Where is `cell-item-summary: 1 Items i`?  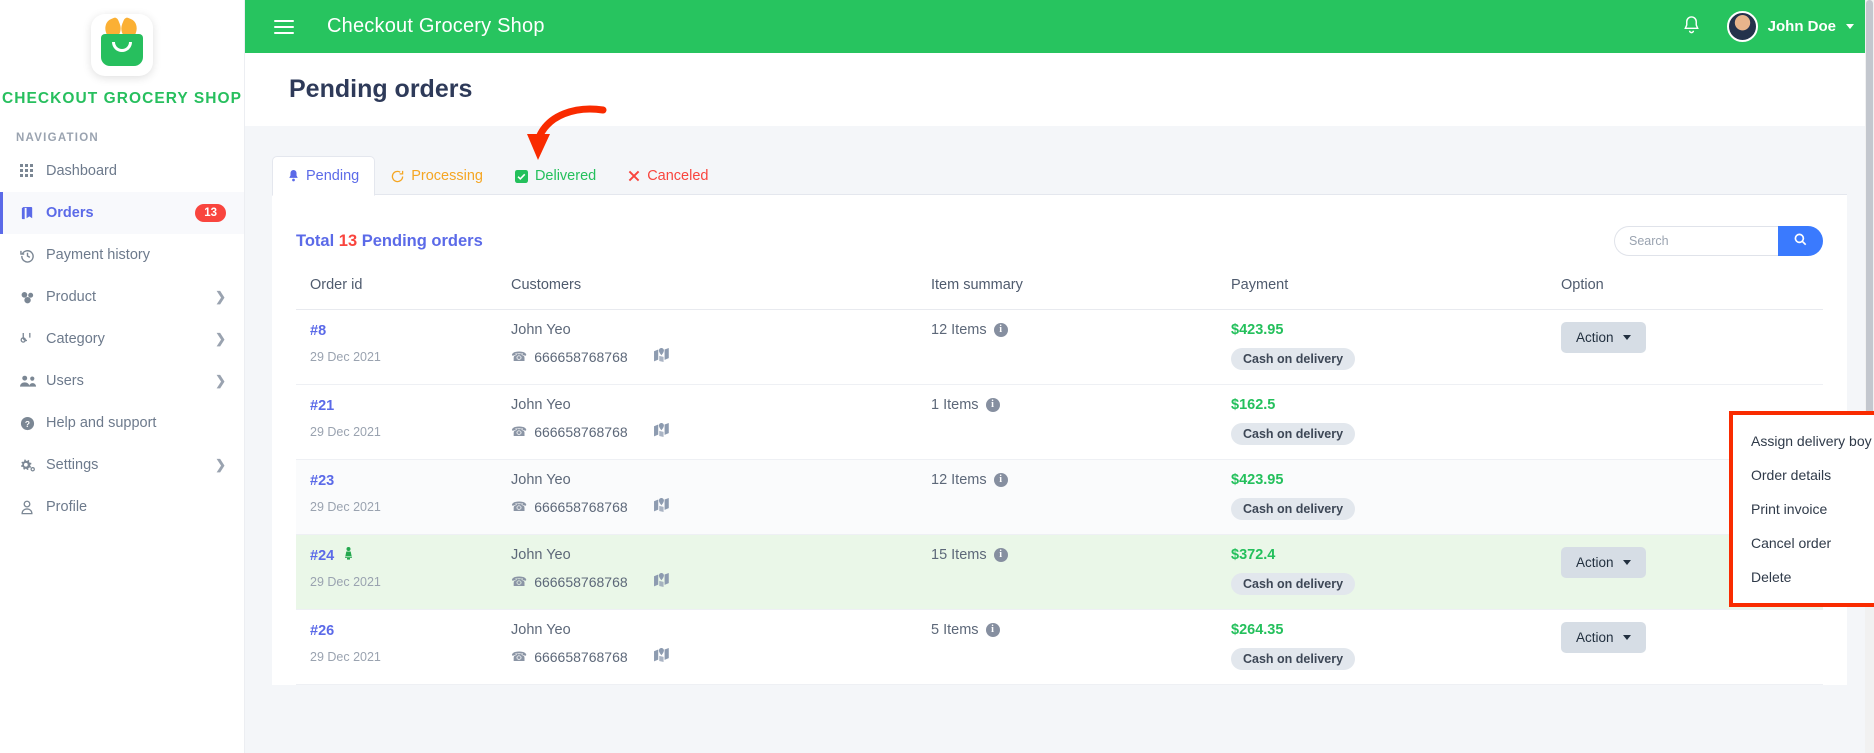 cell-item-summary: 1 Items i is located at coordinates (1081, 422).